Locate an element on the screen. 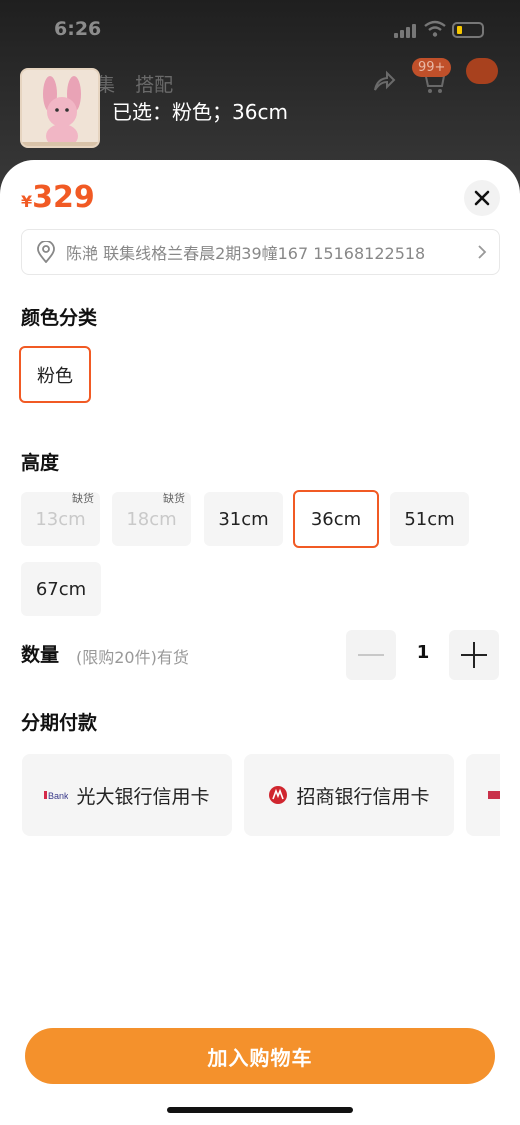 Image resolution: width=520 pixels, height=1125 pixels. battery-icon is located at coordinates (468, 30).